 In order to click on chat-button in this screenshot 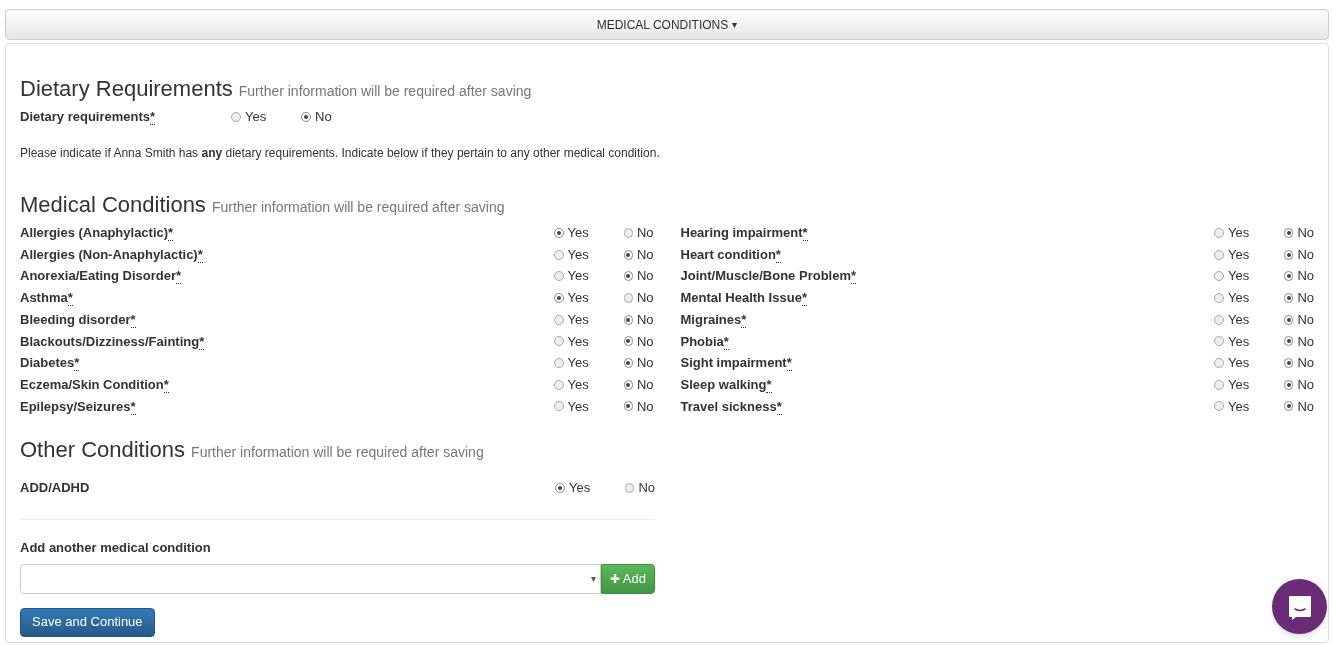, I will do `click(1299, 606)`.